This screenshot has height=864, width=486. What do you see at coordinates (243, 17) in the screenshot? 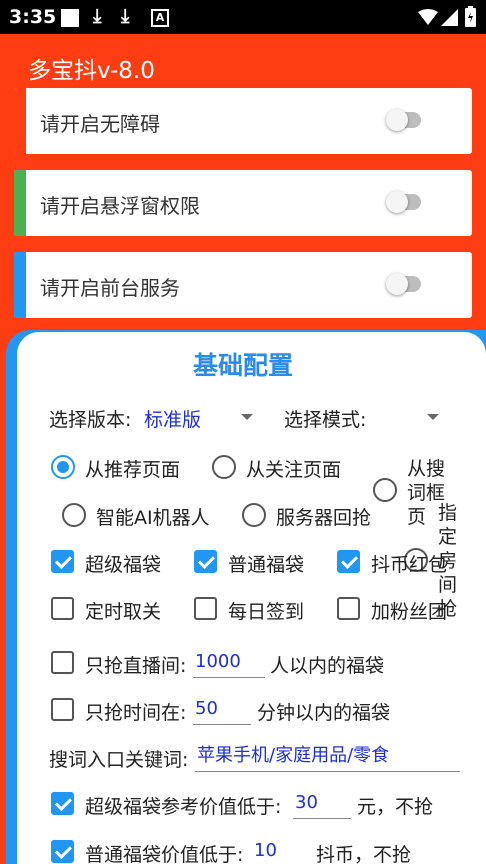
I see `status-bar: 3:35 ⤓ ⤓ A` at bounding box center [243, 17].